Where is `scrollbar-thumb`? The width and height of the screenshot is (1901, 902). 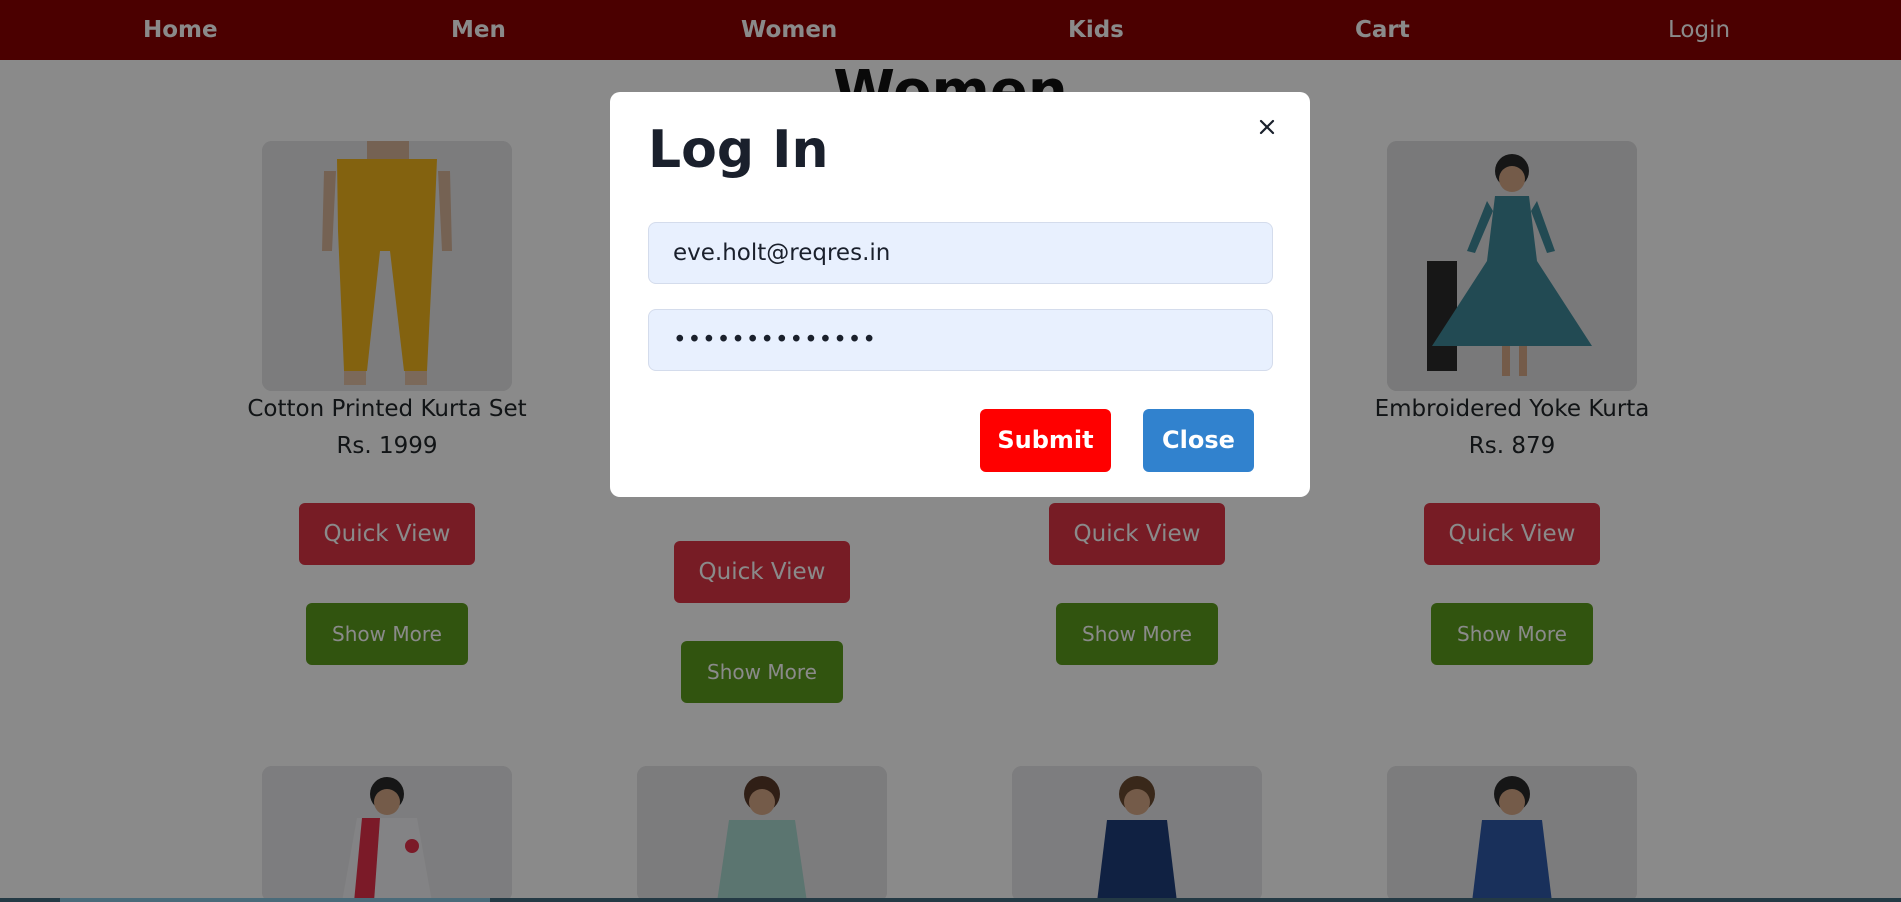 scrollbar-thumb is located at coordinates (275, 900).